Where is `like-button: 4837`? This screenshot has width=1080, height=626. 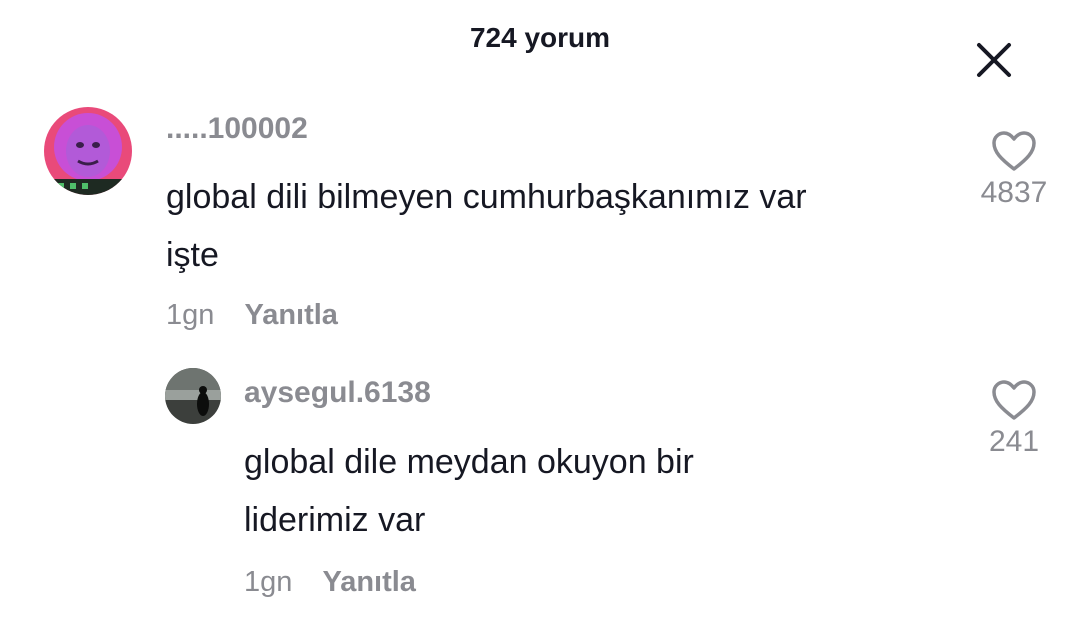
like-button: 4837 is located at coordinates (1014, 170).